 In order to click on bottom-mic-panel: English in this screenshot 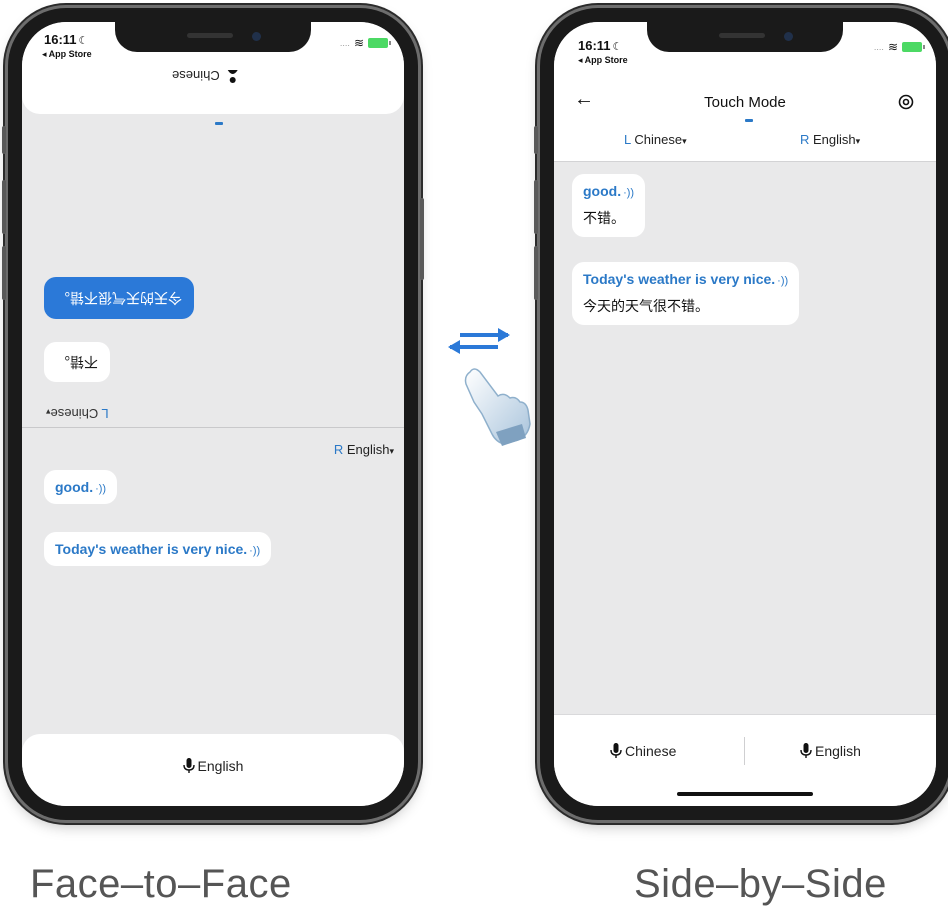, I will do `click(213, 770)`.